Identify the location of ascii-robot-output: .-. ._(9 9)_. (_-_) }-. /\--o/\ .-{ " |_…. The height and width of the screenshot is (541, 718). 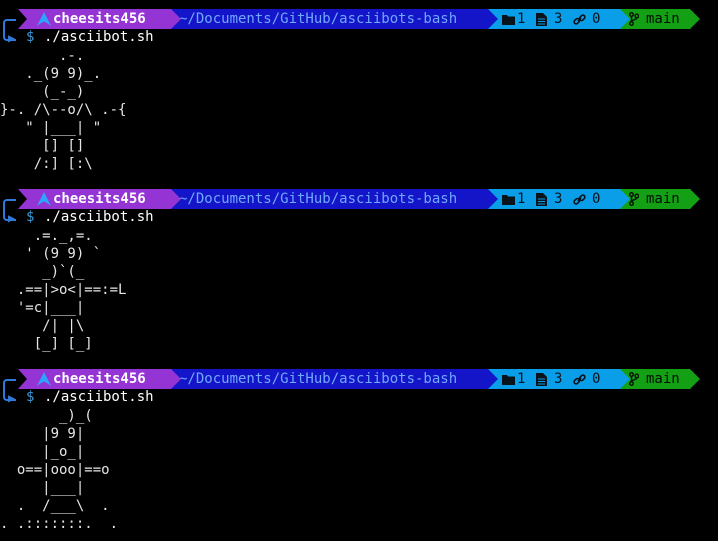
(63, 110).